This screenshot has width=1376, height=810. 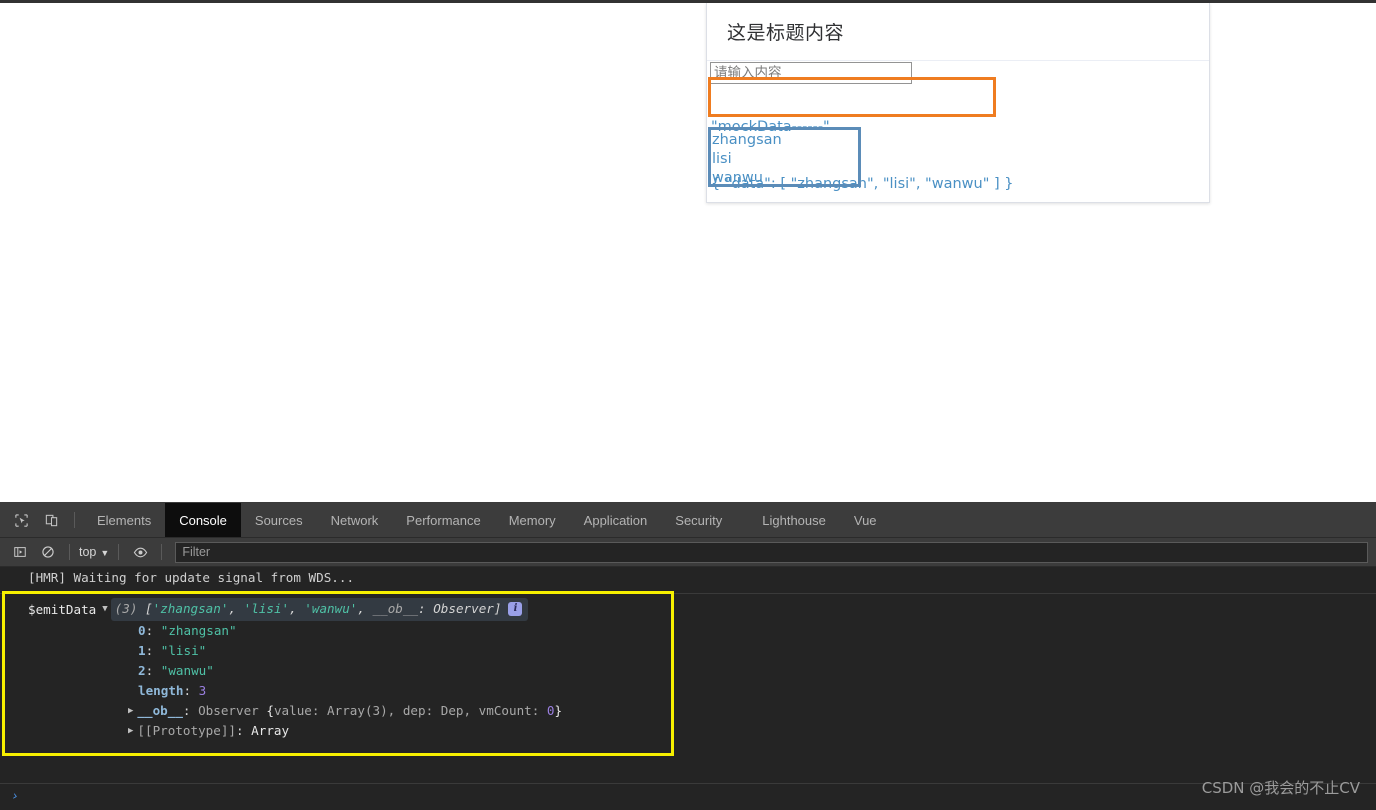 What do you see at coordinates (794, 520) in the screenshot?
I see `tab-lighthouse: Lighthouse` at bounding box center [794, 520].